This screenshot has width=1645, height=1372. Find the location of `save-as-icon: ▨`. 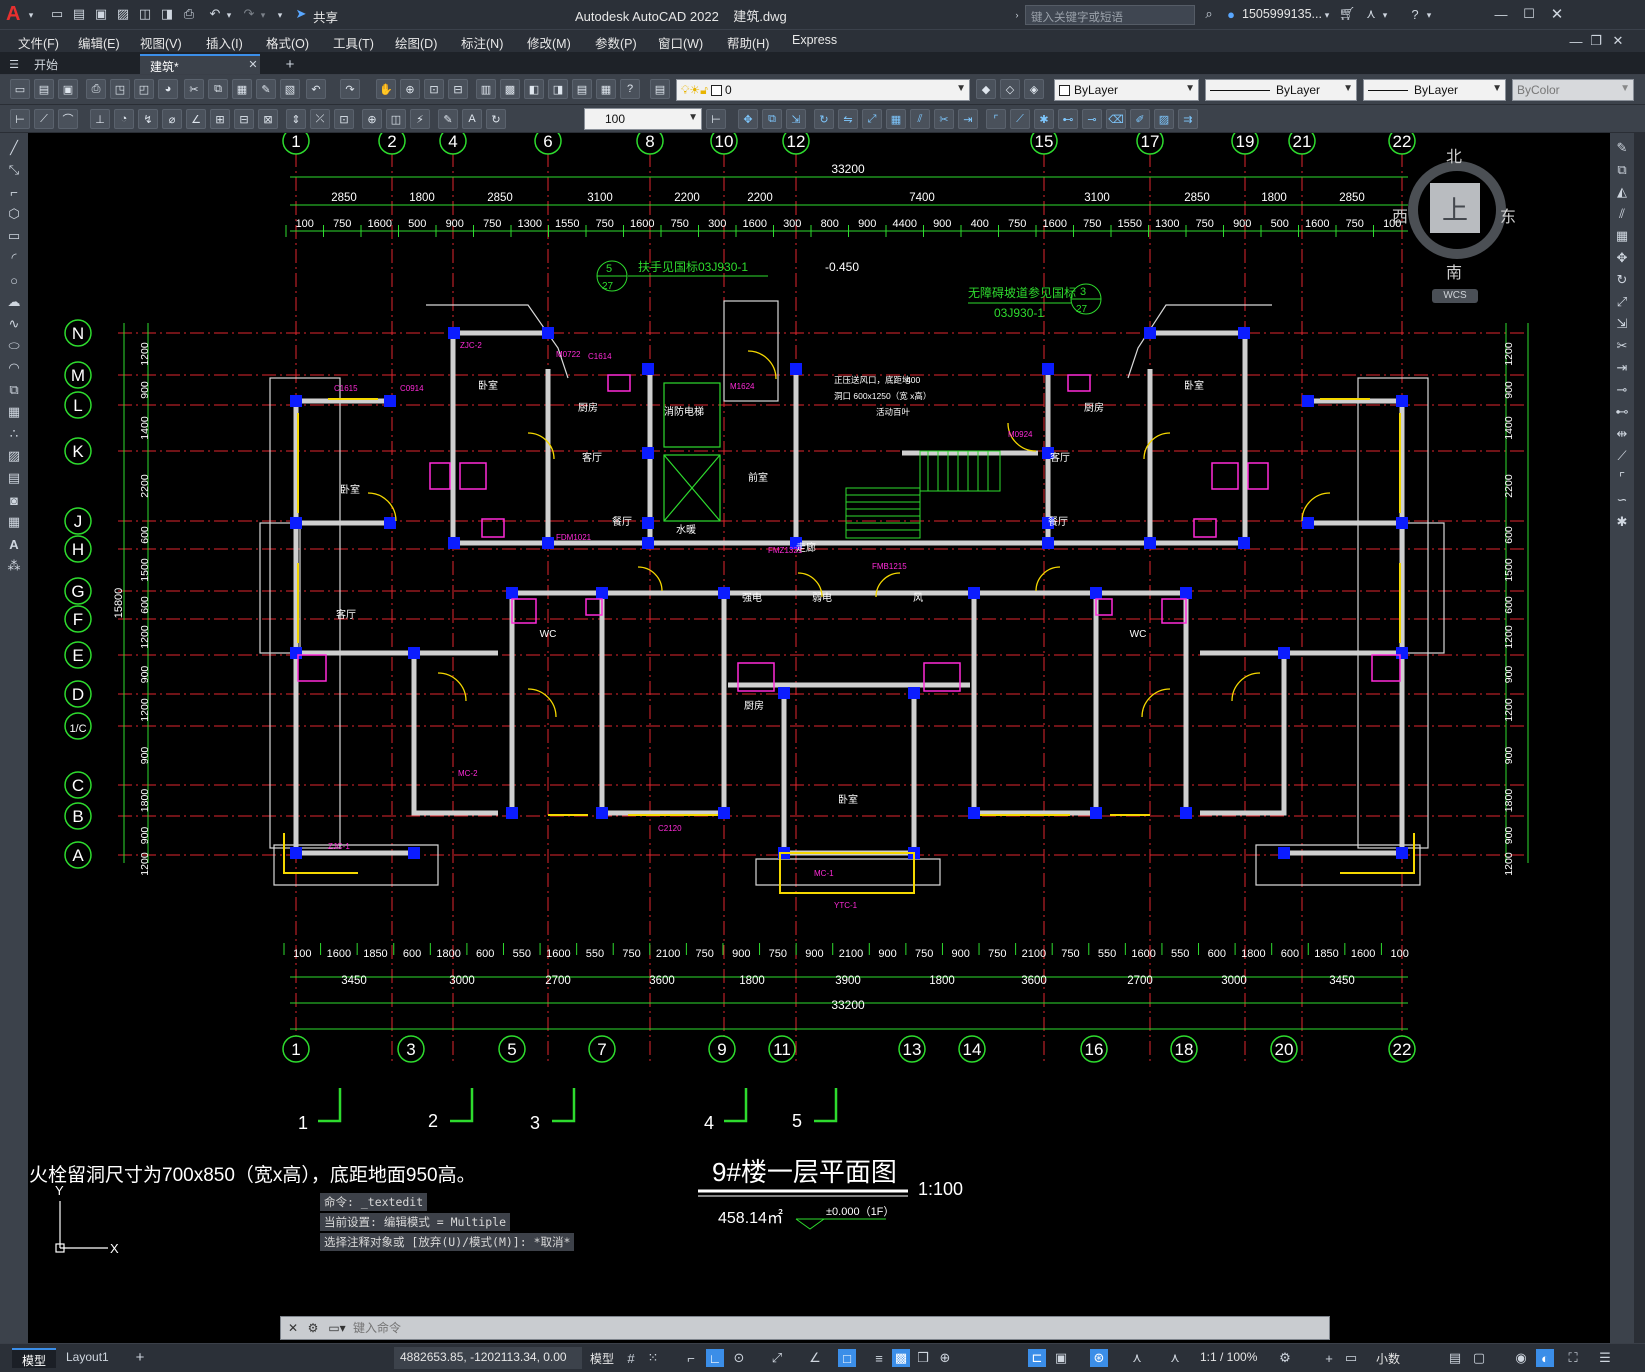

save-as-icon: ▨ is located at coordinates (123, 14).